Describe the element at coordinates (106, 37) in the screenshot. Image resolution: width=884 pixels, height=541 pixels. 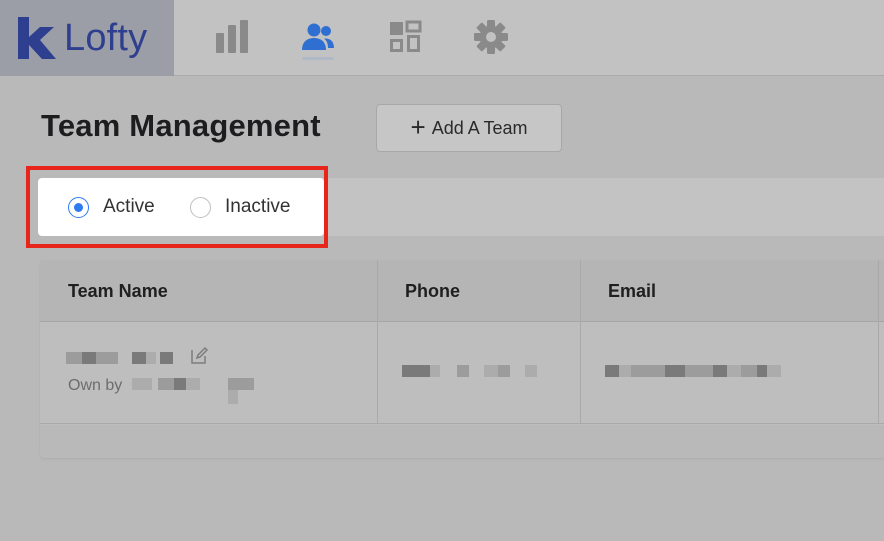
I see `app-name: Lofty` at that location.